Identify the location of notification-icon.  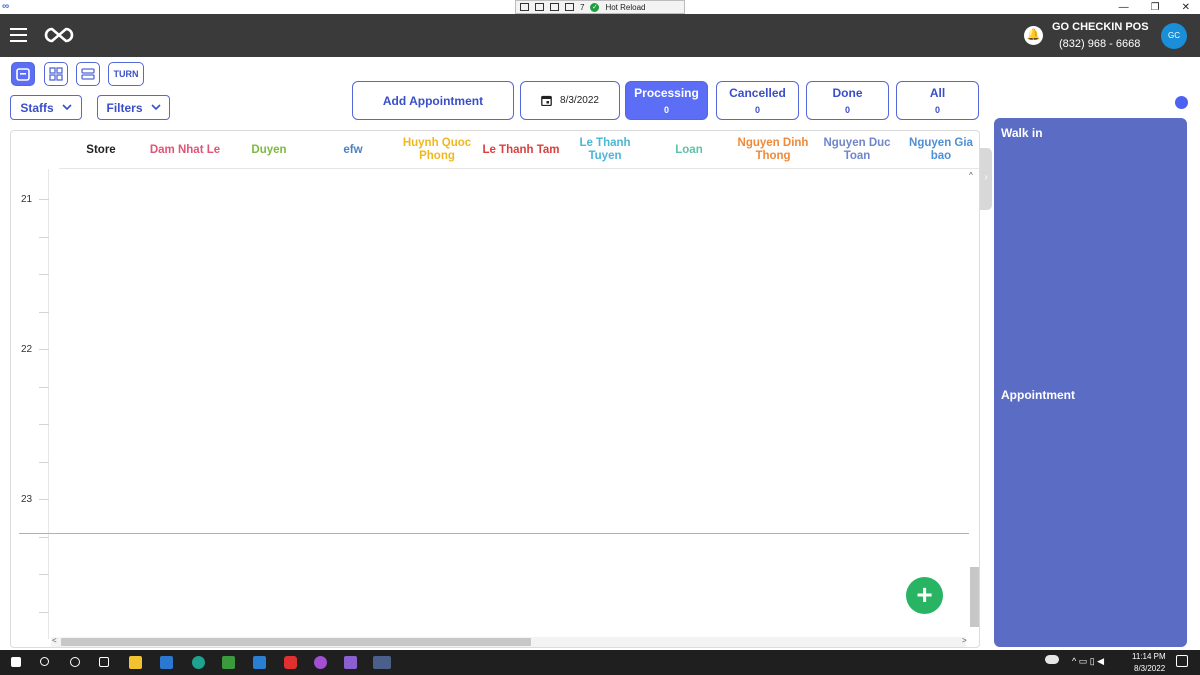
(1182, 661).